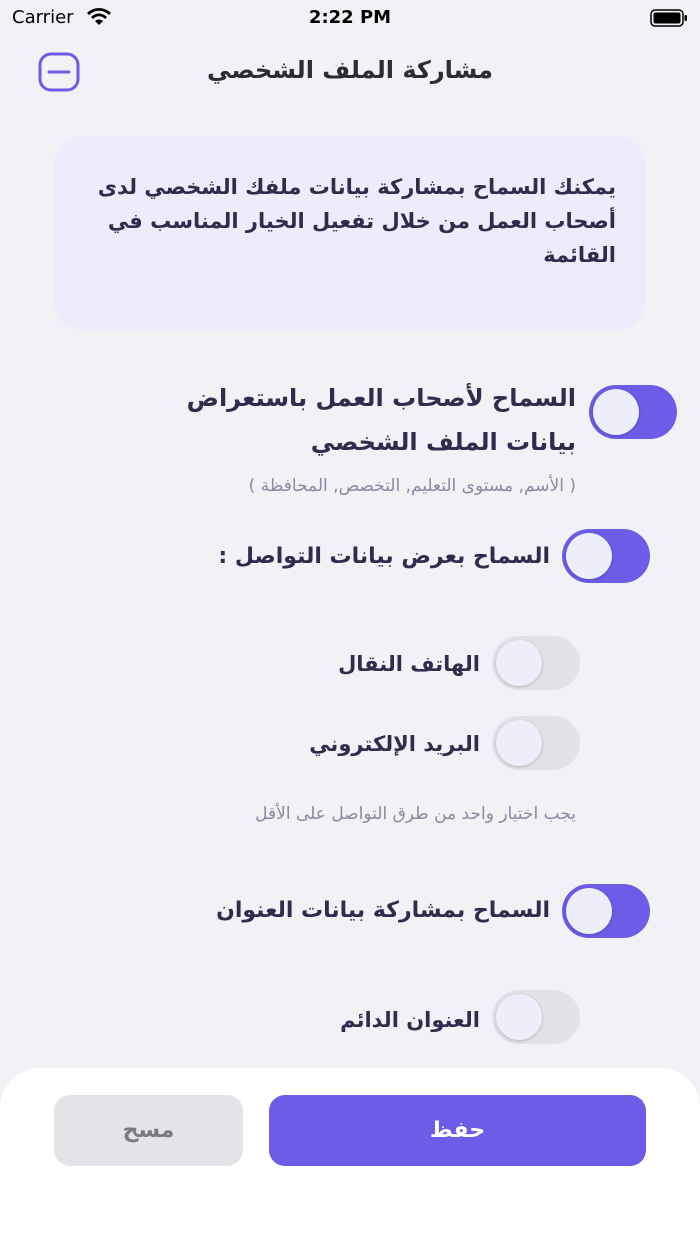  Describe the element at coordinates (415, 814) in the screenshot. I see `contact-method-hint: يجب اختيار واحد من طرق التواصل على الأقل` at that location.